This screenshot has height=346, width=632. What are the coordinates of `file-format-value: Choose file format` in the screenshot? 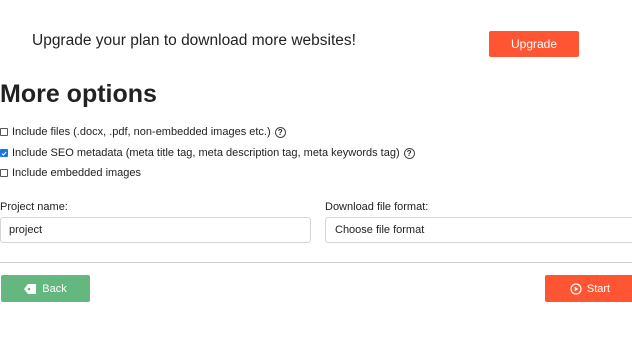 It's located at (380, 230).